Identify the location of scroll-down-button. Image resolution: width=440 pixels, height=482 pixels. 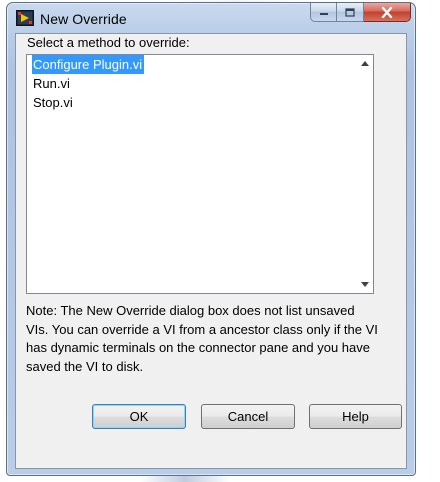
(364, 284).